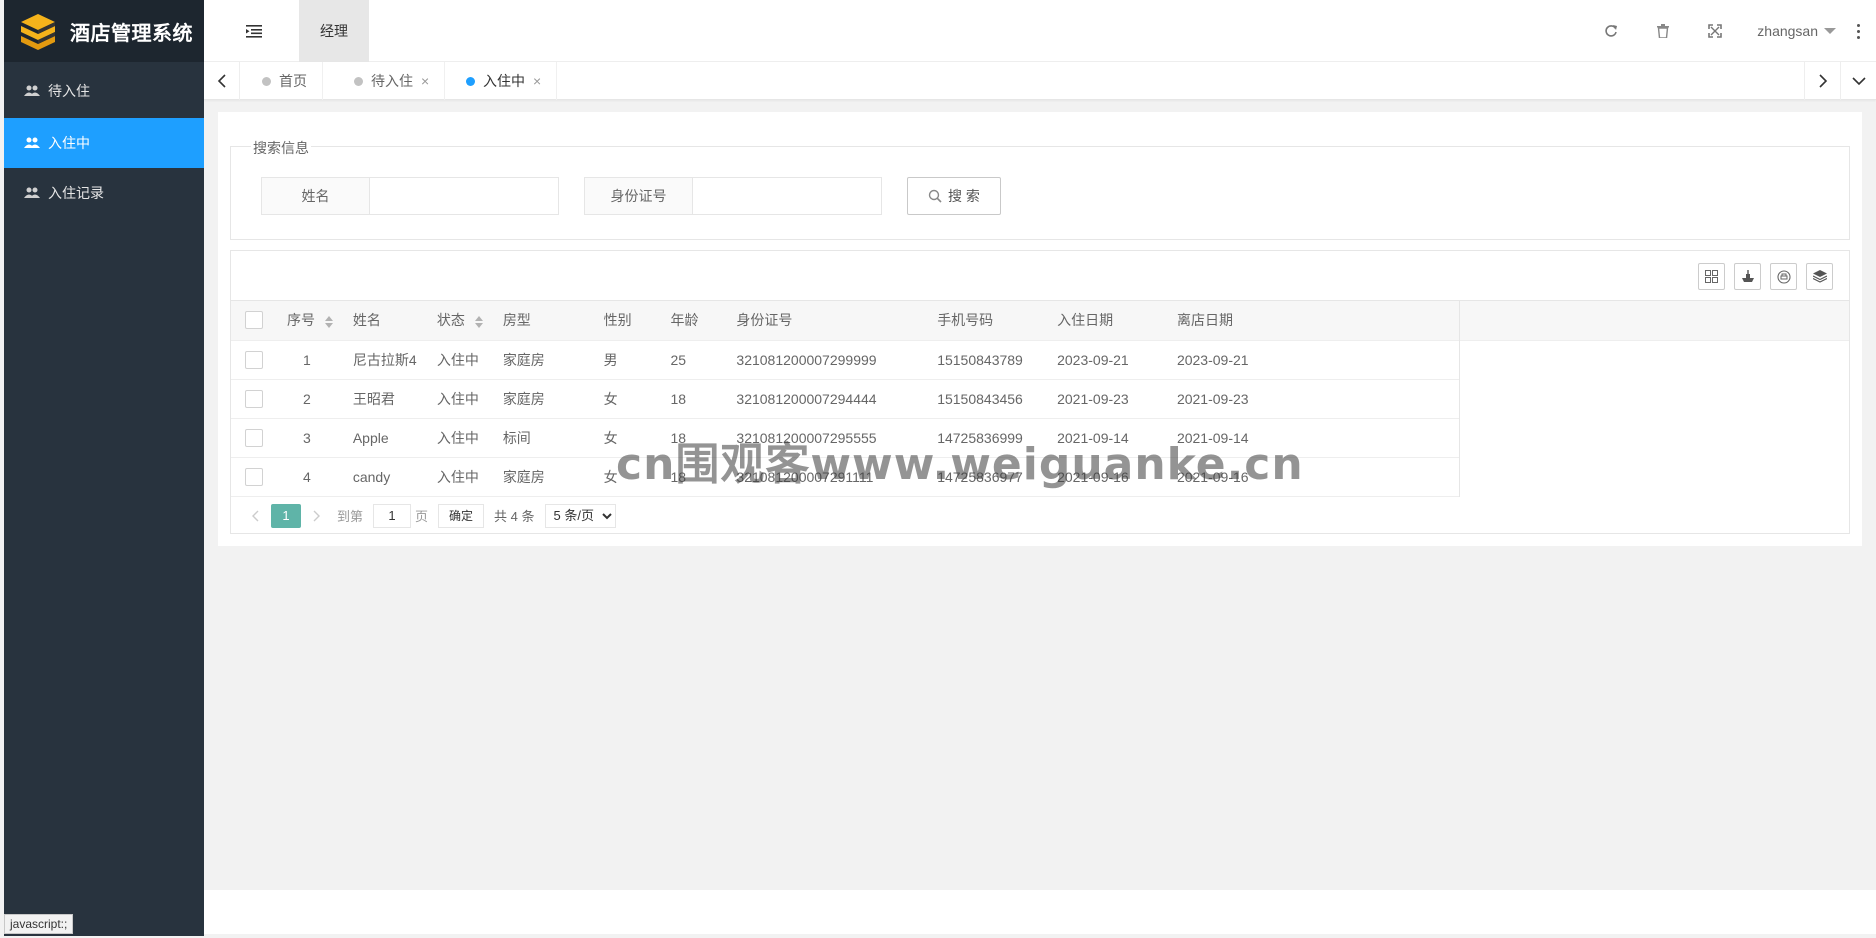  Describe the element at coordinates (1663, 31) in the screenshot. I see `trash-icon` at that location.